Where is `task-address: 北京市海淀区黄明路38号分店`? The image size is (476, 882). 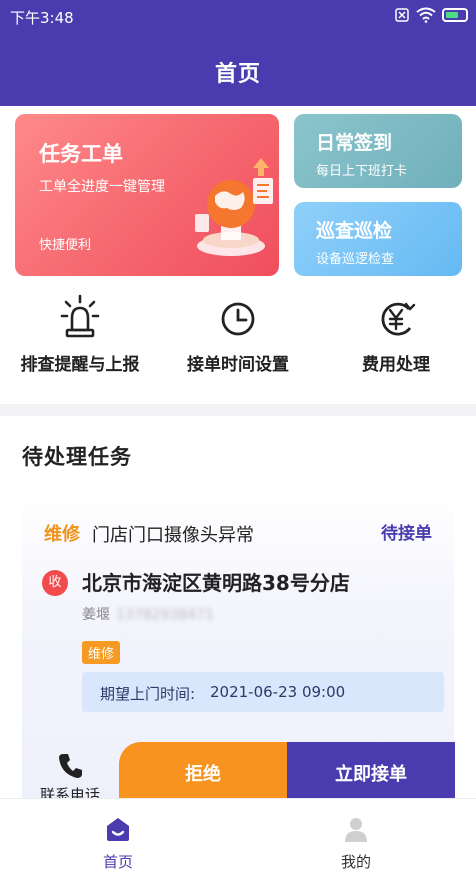
task-address: 北京市海淀区黄明路38号分店 is located at coordinates (216, 583).